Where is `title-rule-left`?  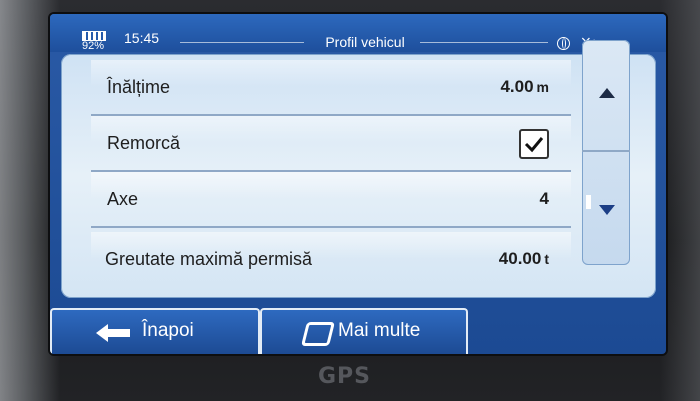
title-rule-left is located at coordinates (242, 42).